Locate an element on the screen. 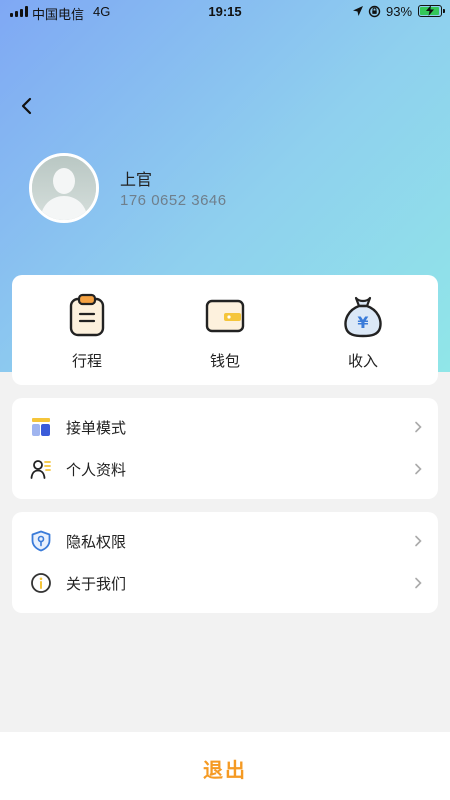 This screenshot has width=450, height=800. back-icon is located at coordinates (27, 106).